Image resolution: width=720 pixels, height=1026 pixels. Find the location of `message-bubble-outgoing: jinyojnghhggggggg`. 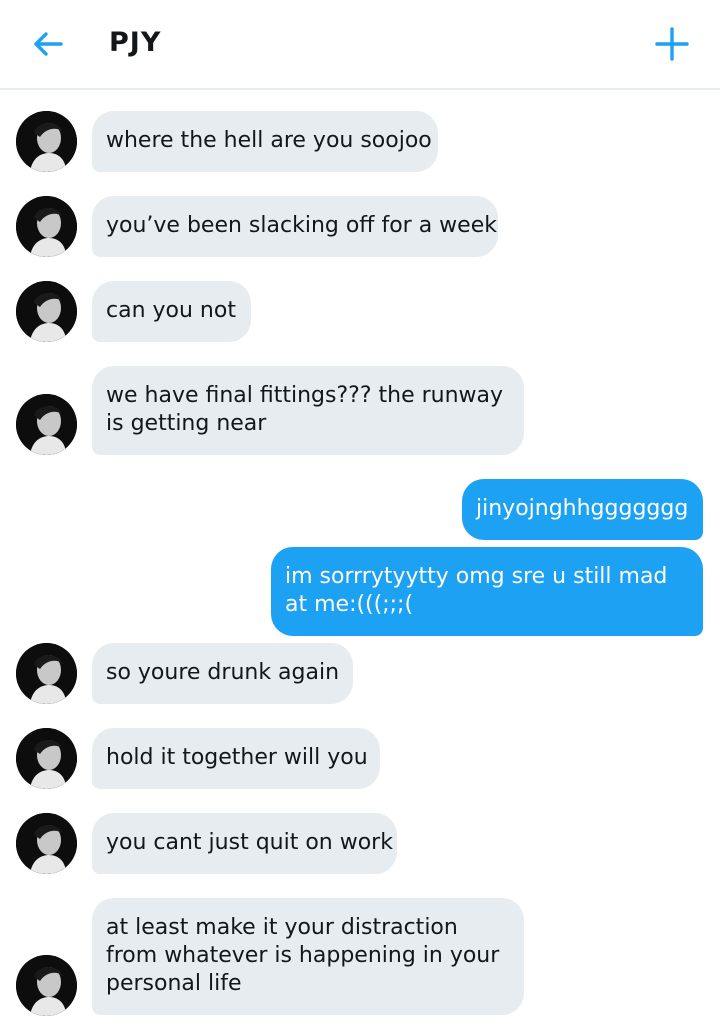

message-bubble-outgoing: jinyojnghhggggggg is located at coordinates (582, 509).